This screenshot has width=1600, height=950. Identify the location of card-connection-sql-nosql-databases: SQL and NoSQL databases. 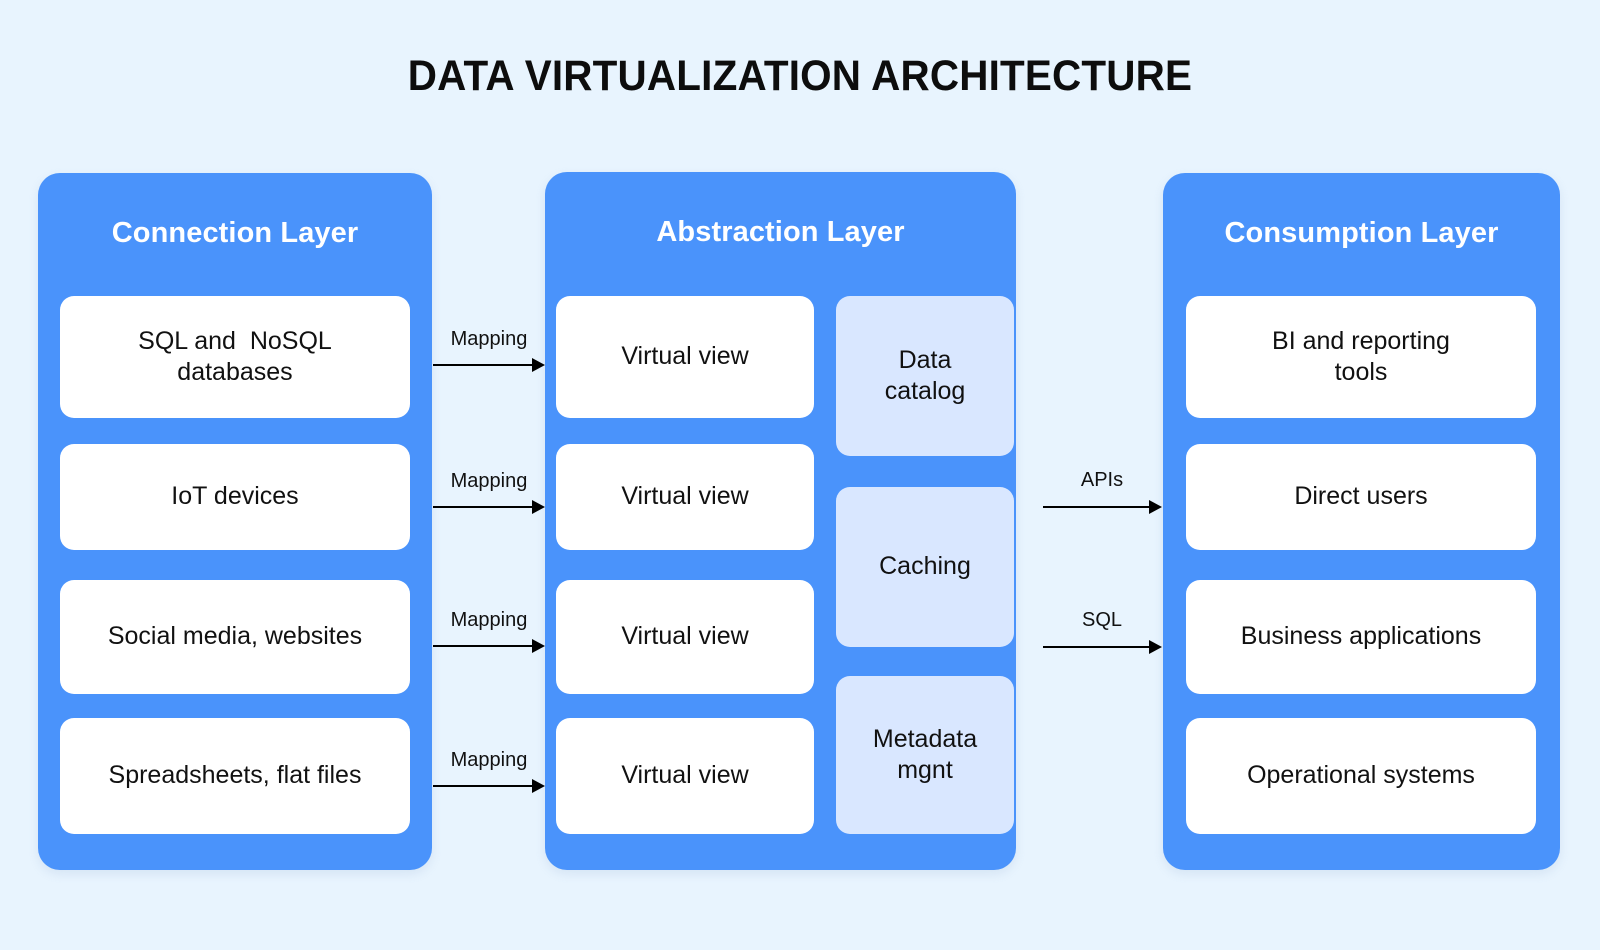
(235, 357).